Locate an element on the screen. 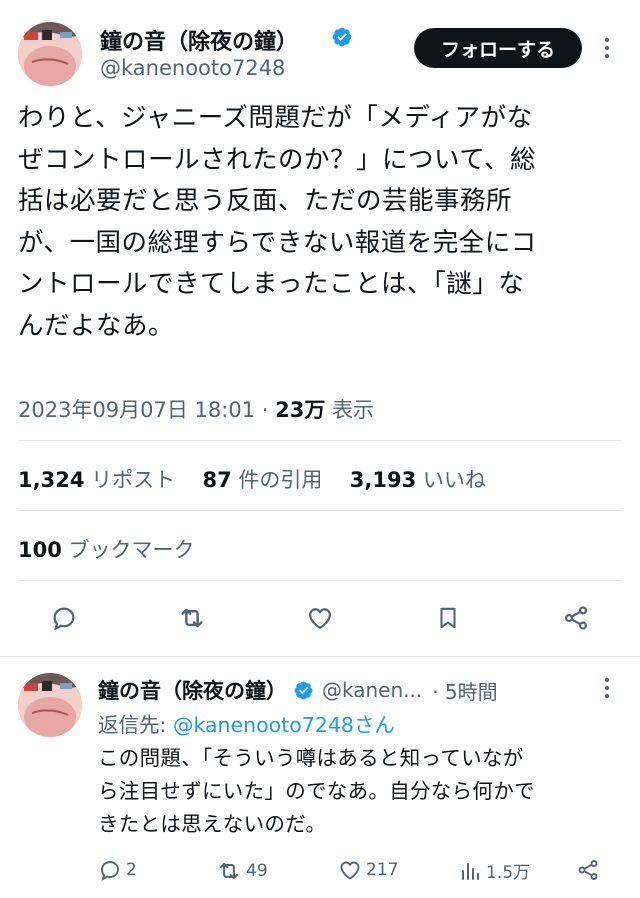 The image size is (640, 898). reply-reply-button: 2 is located at coordinates (117, 870).